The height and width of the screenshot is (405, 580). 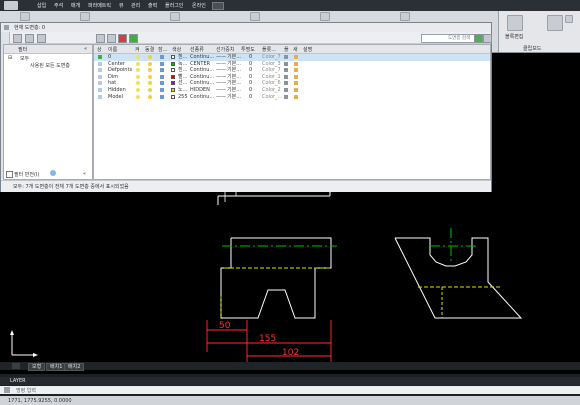 I want to click on ribbon-options-icon, so click(x=218, y=6).